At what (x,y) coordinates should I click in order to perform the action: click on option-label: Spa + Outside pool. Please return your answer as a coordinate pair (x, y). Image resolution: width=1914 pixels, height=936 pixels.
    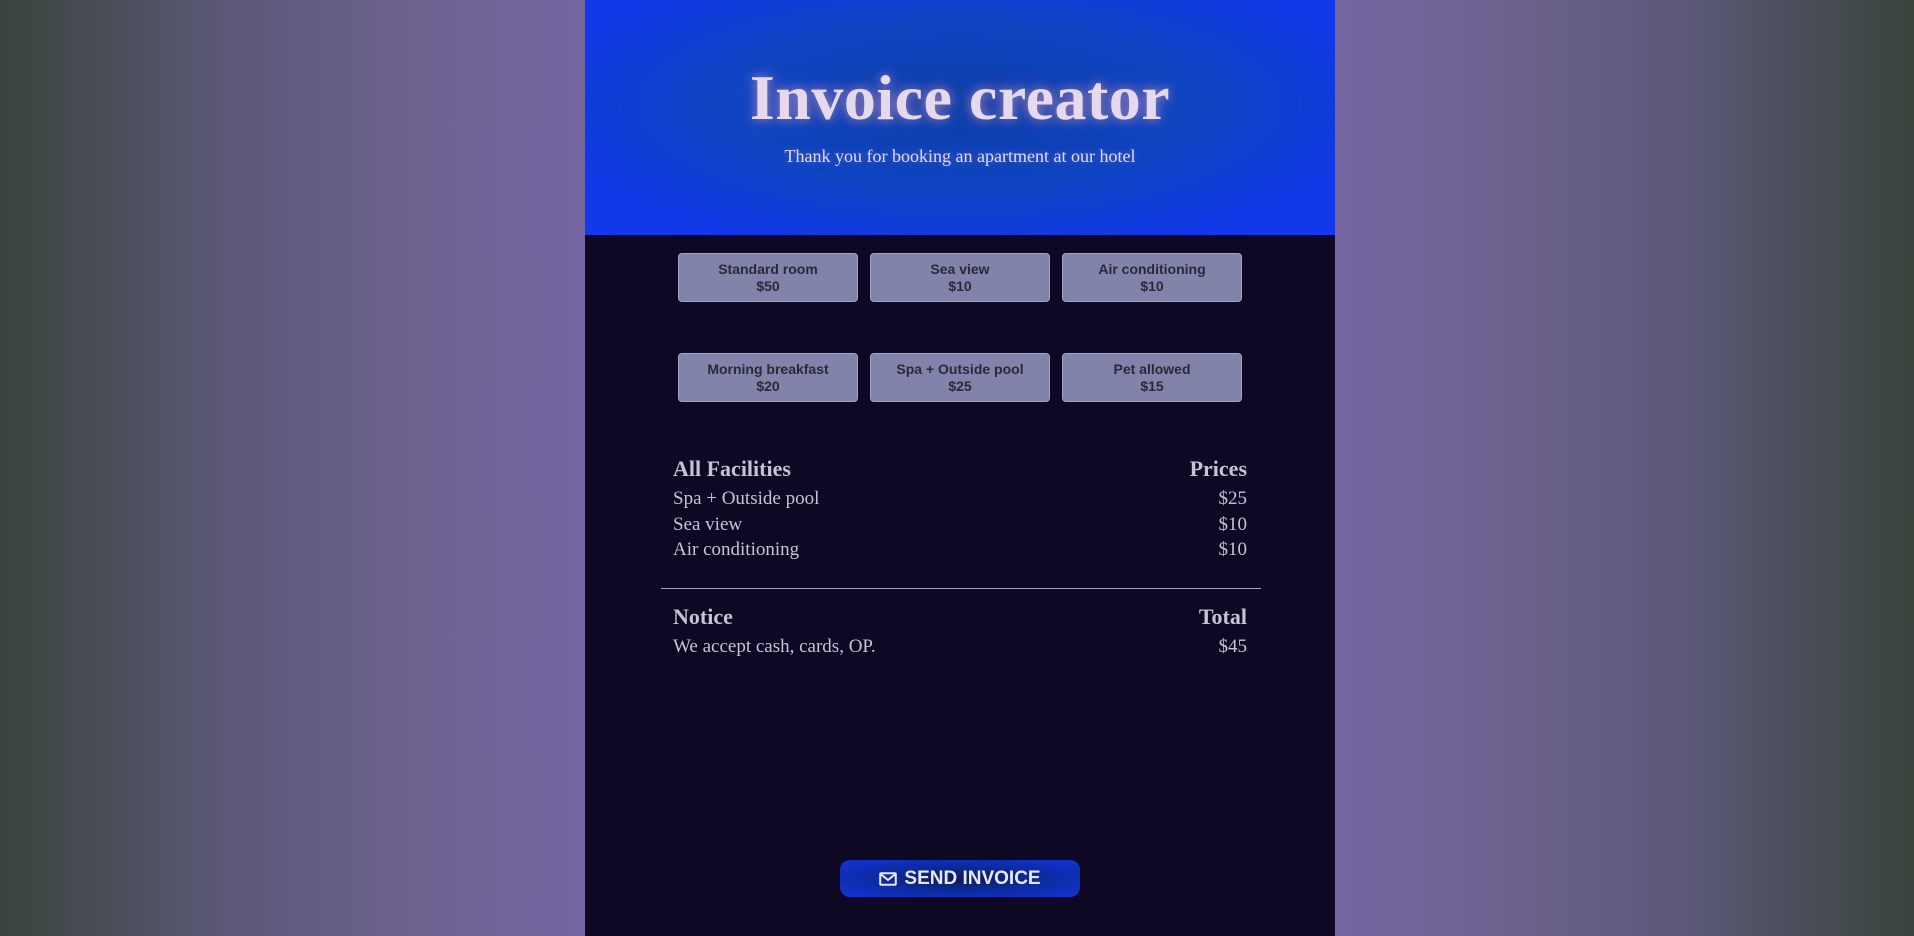
    Looking at the image, I should click on (960, 369).